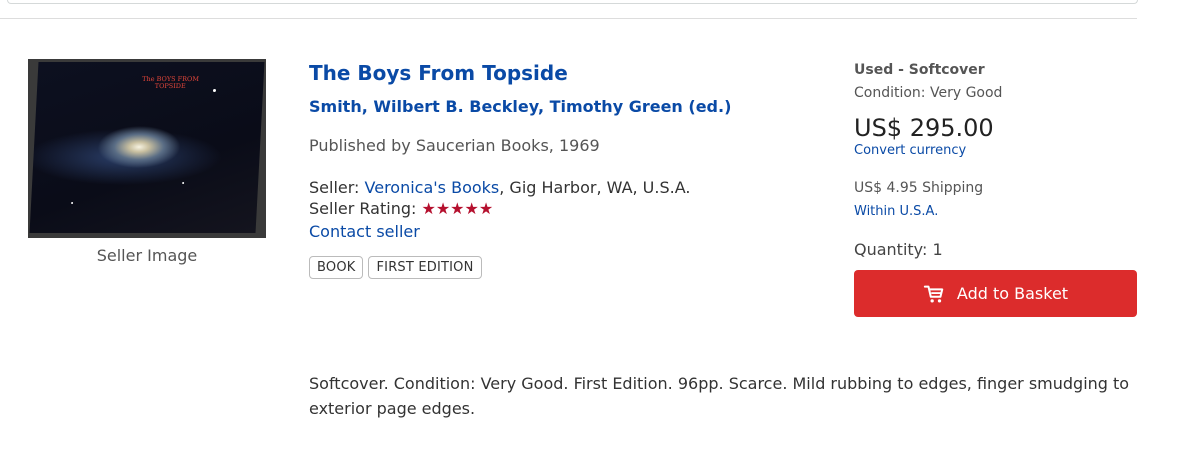 This screenshot has height=468, width=1201. I want to click on seller-name-link: Veronica's Books, so click(432, 187).